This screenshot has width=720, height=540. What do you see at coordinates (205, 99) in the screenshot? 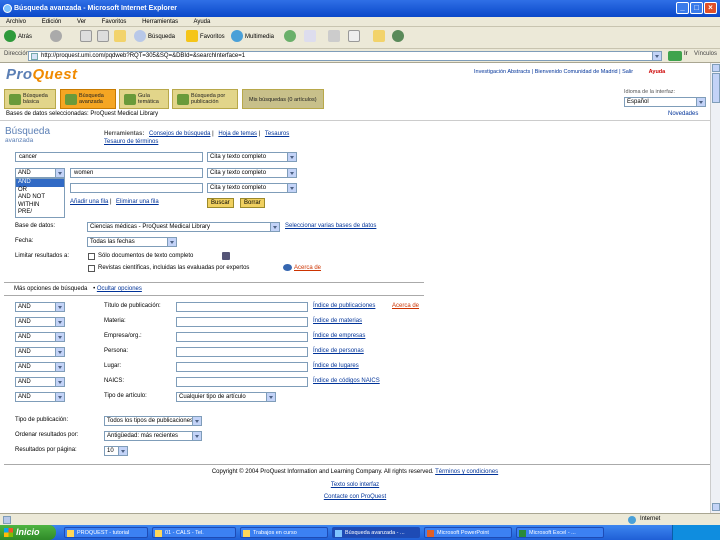
I see `tab-publication-search: Búsqueda por publicación` at bounding box center [205, 99].